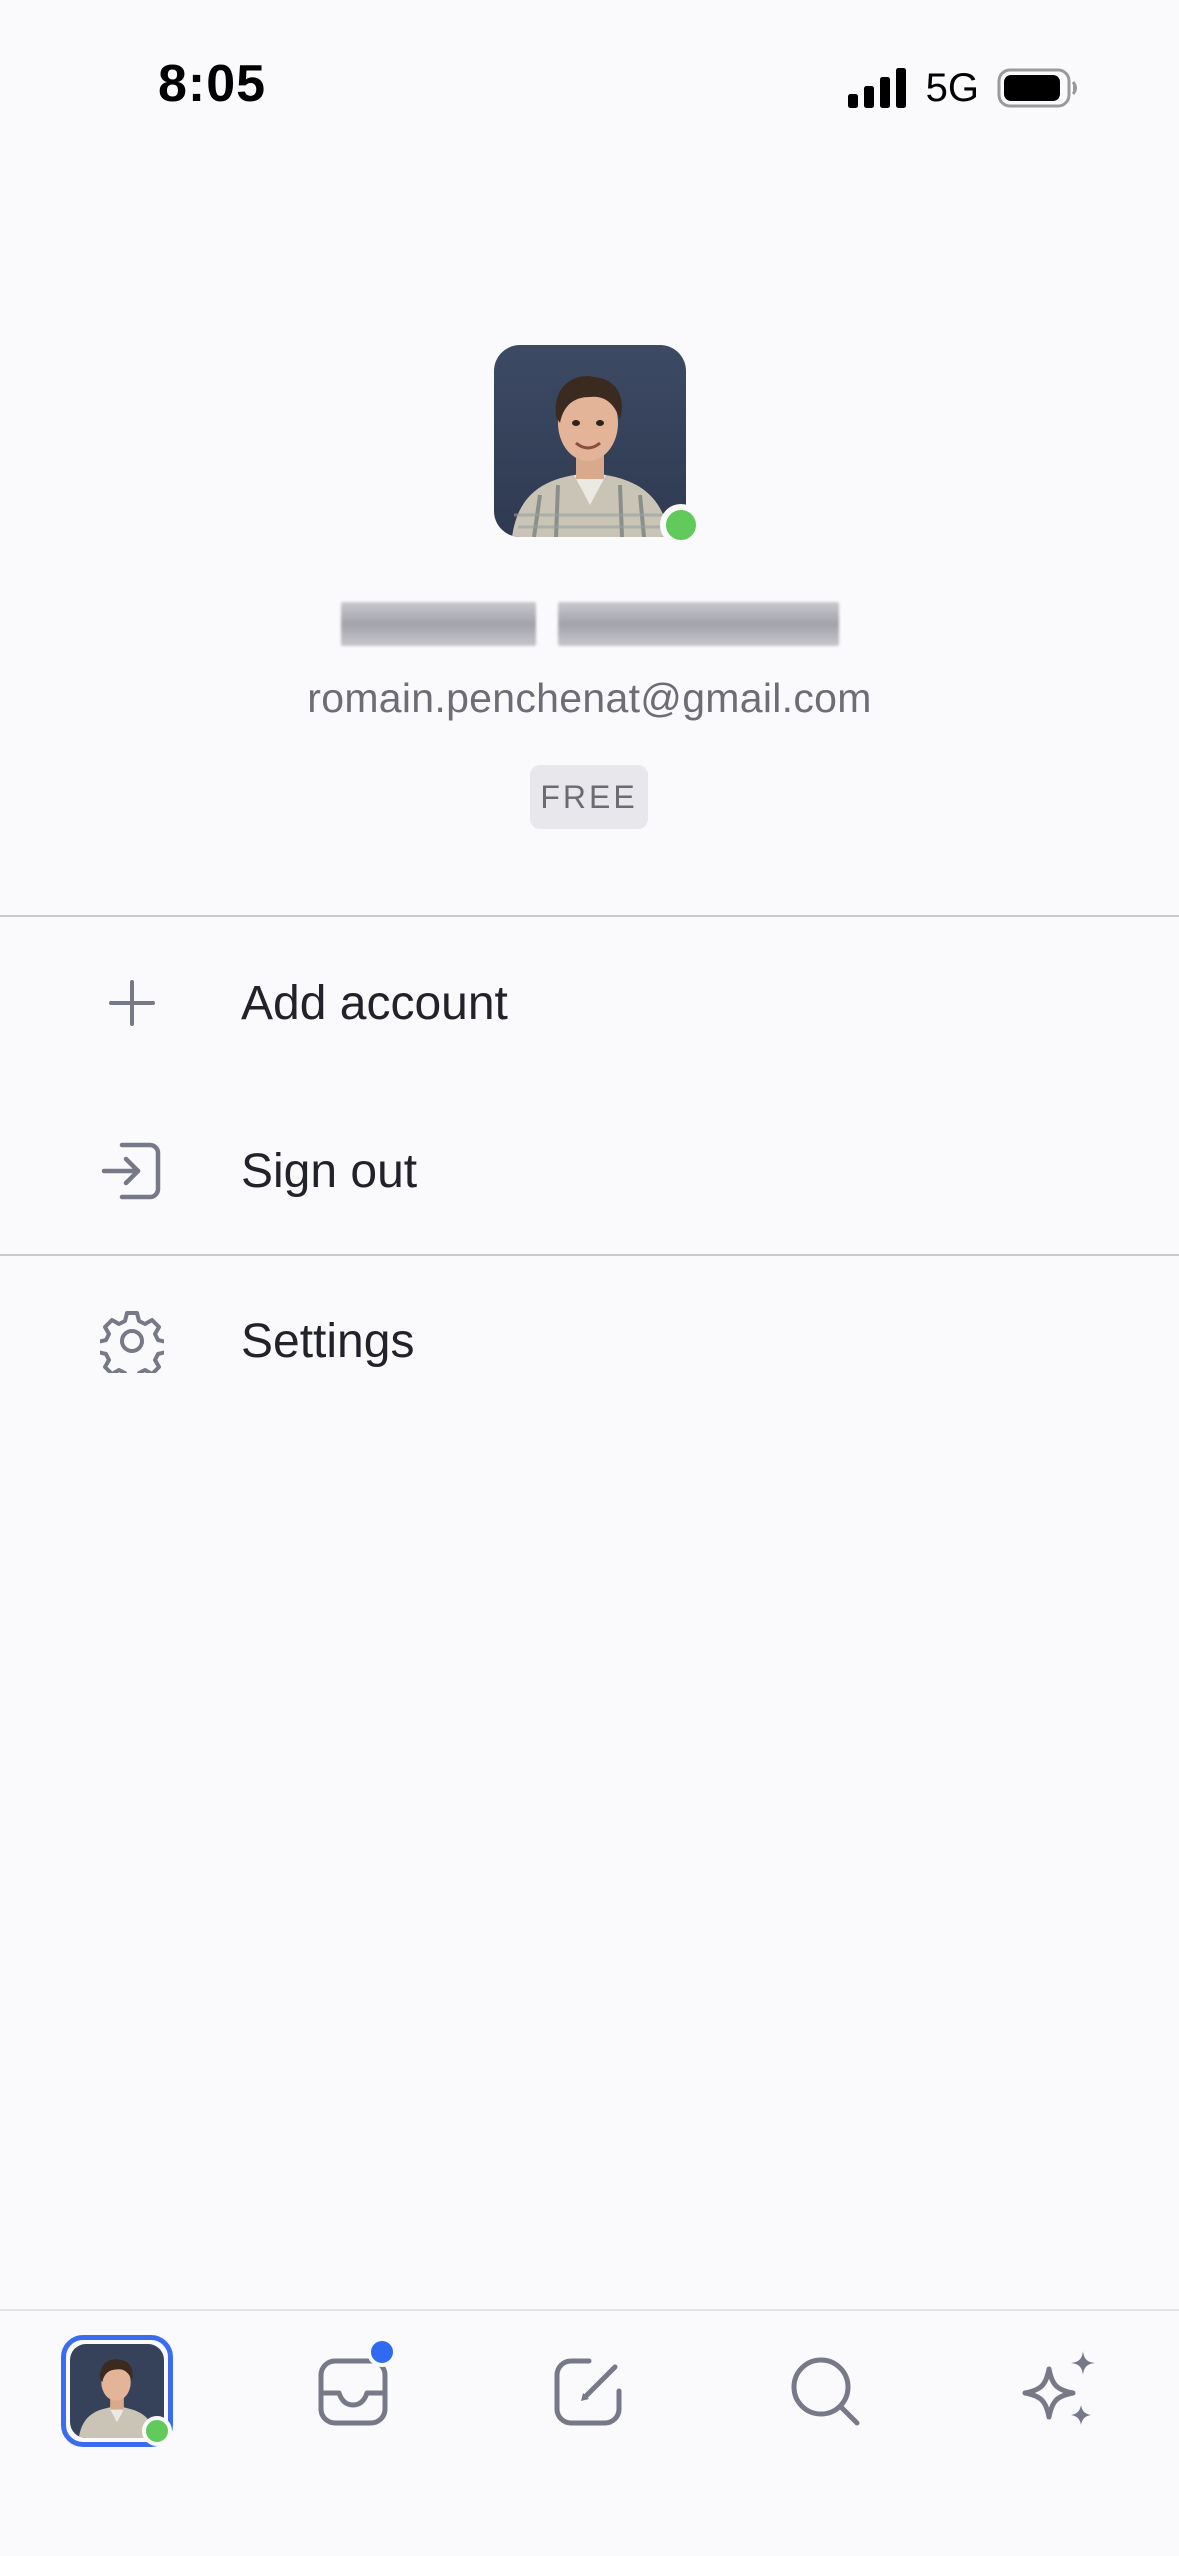 The width and height of the screenshot is (1179, 2556). Describe the element at coordinates (681, 525) in the screenshot. I see `presence-online-dot` at that location.